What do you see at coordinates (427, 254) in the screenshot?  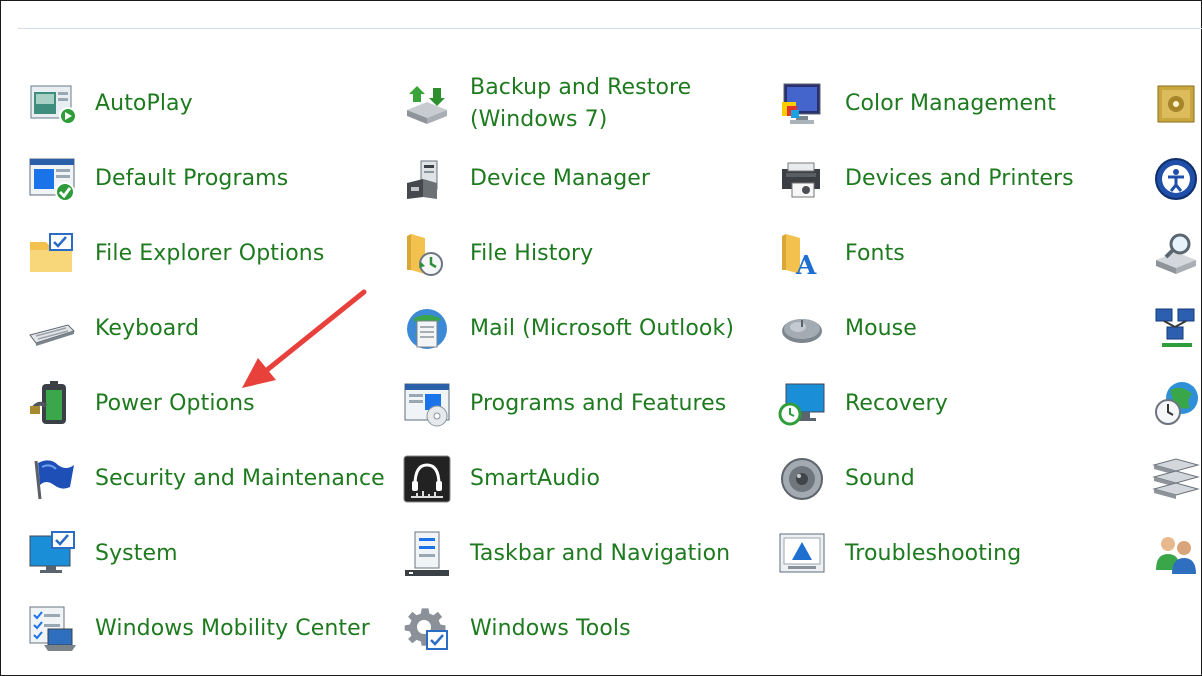 I see `file-history-icon` at bounding box center [427, 254].